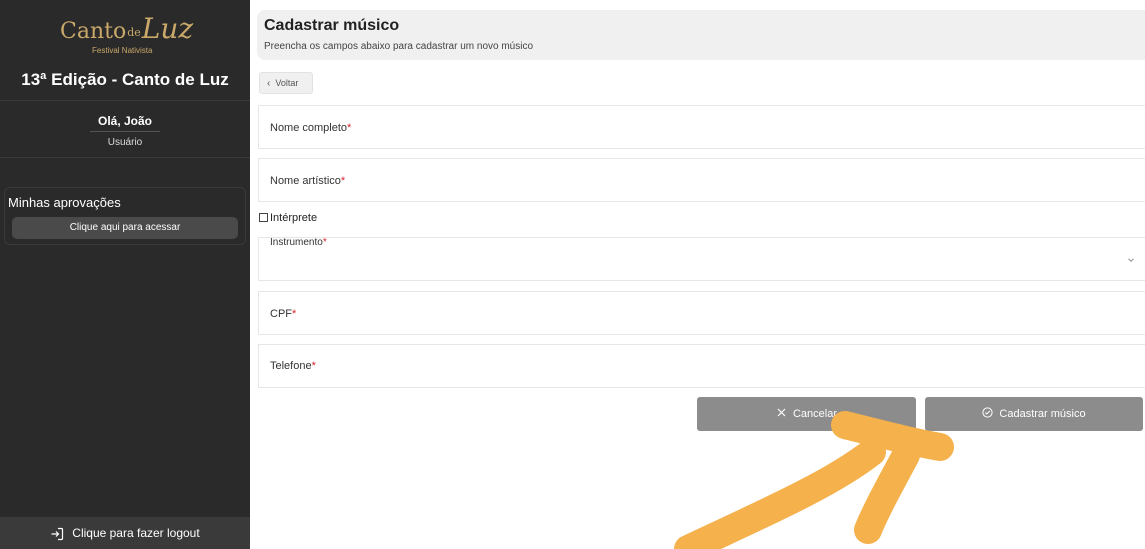 Image resolution: width=1145 pixels, height=549 pixels. What do you see at coordinates (701, 180) in the screenshot?
I see `artistic-name-field: Nome artístico*` at bounding box center [701, 180].